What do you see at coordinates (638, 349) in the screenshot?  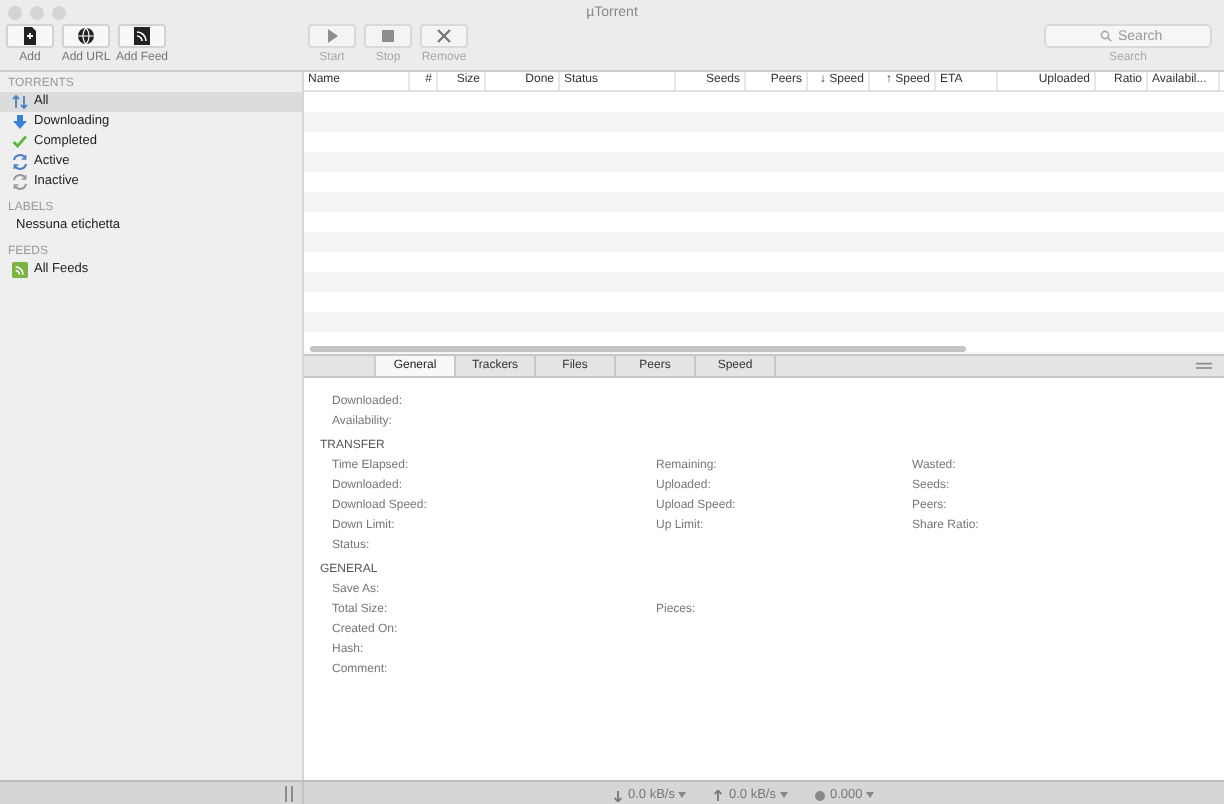 I see `scroll-bar` at bounding box center [638, 349].